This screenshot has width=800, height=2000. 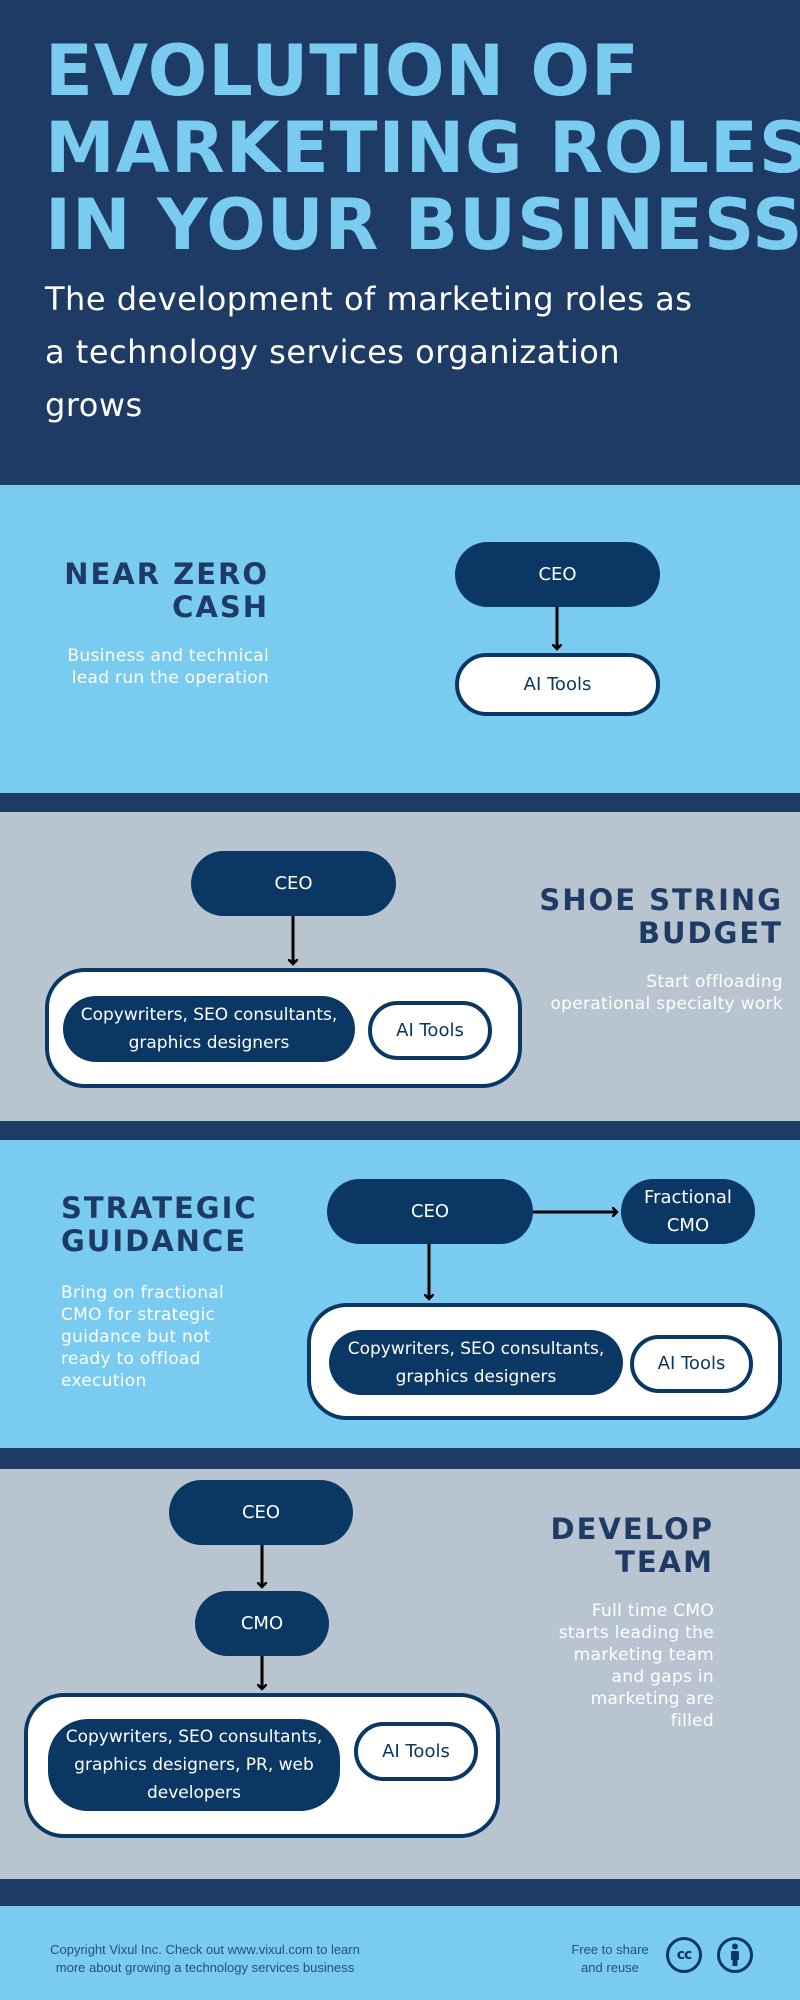 I want to click on subtitle-line: a technology services organization, so click(x=333, y=352).